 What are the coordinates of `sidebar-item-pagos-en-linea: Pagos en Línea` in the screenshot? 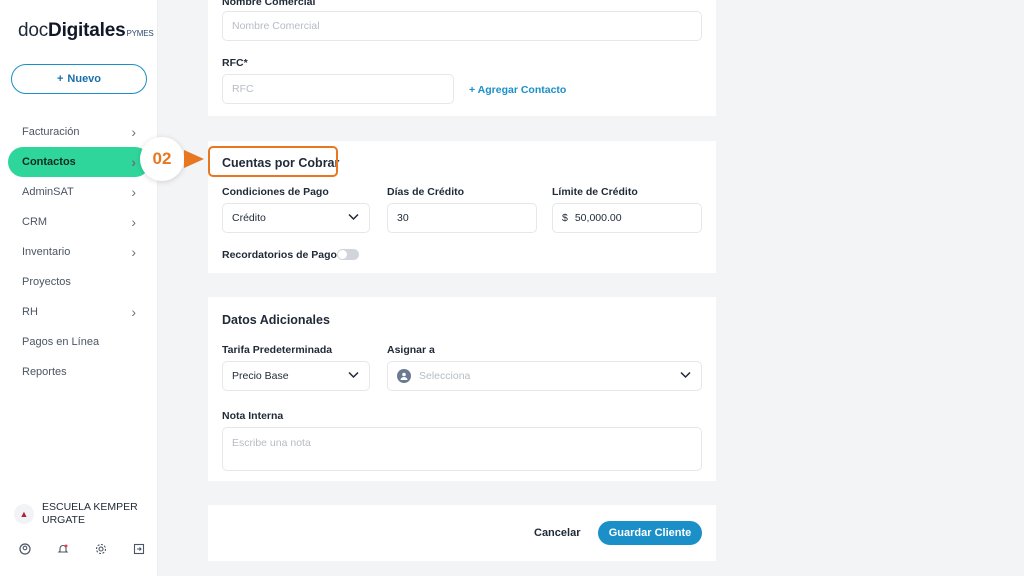 It's located at (79, 342).